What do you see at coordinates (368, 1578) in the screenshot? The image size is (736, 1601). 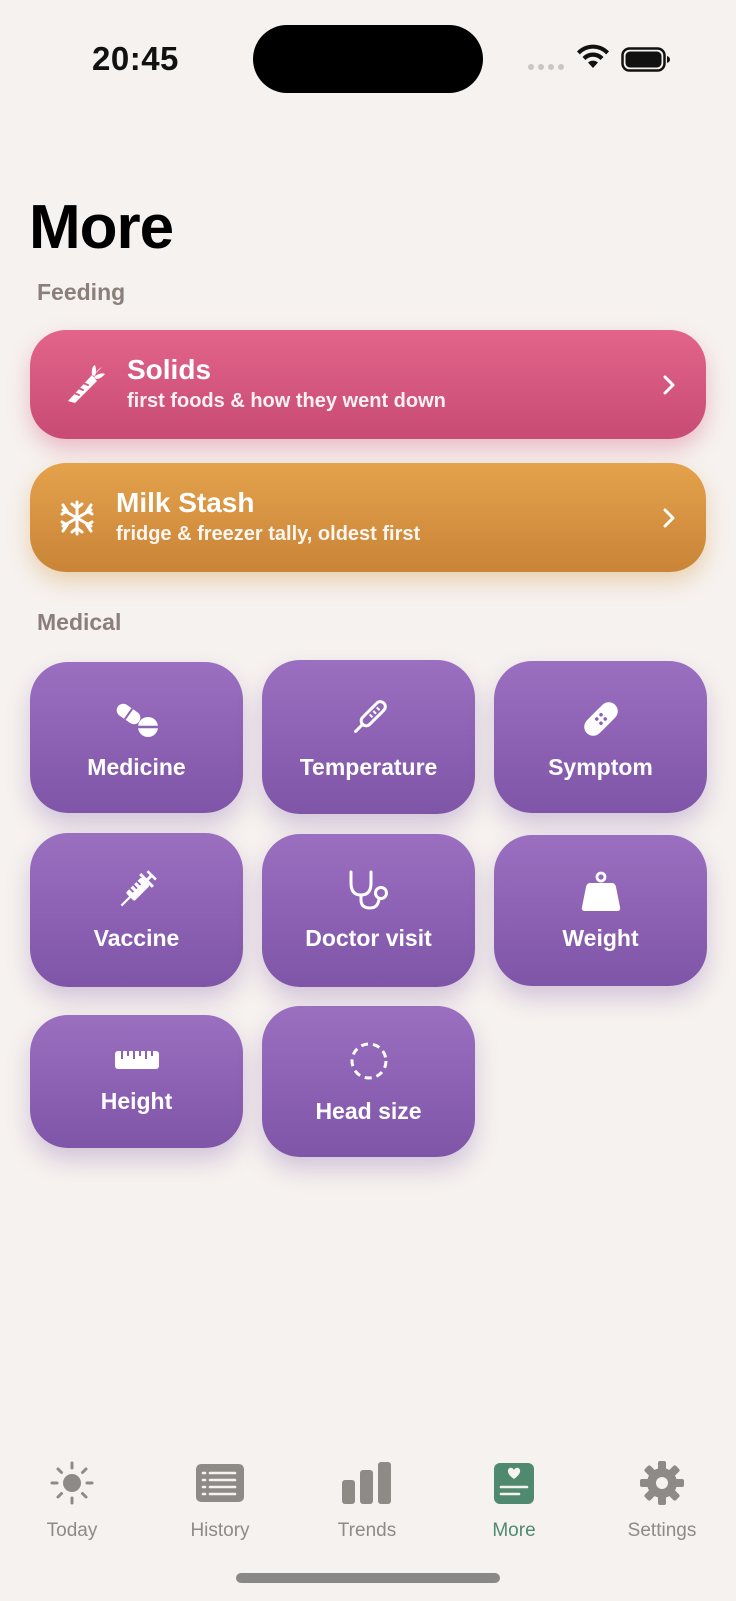 I see `home-indicator` at bounding box center [368, 1578].